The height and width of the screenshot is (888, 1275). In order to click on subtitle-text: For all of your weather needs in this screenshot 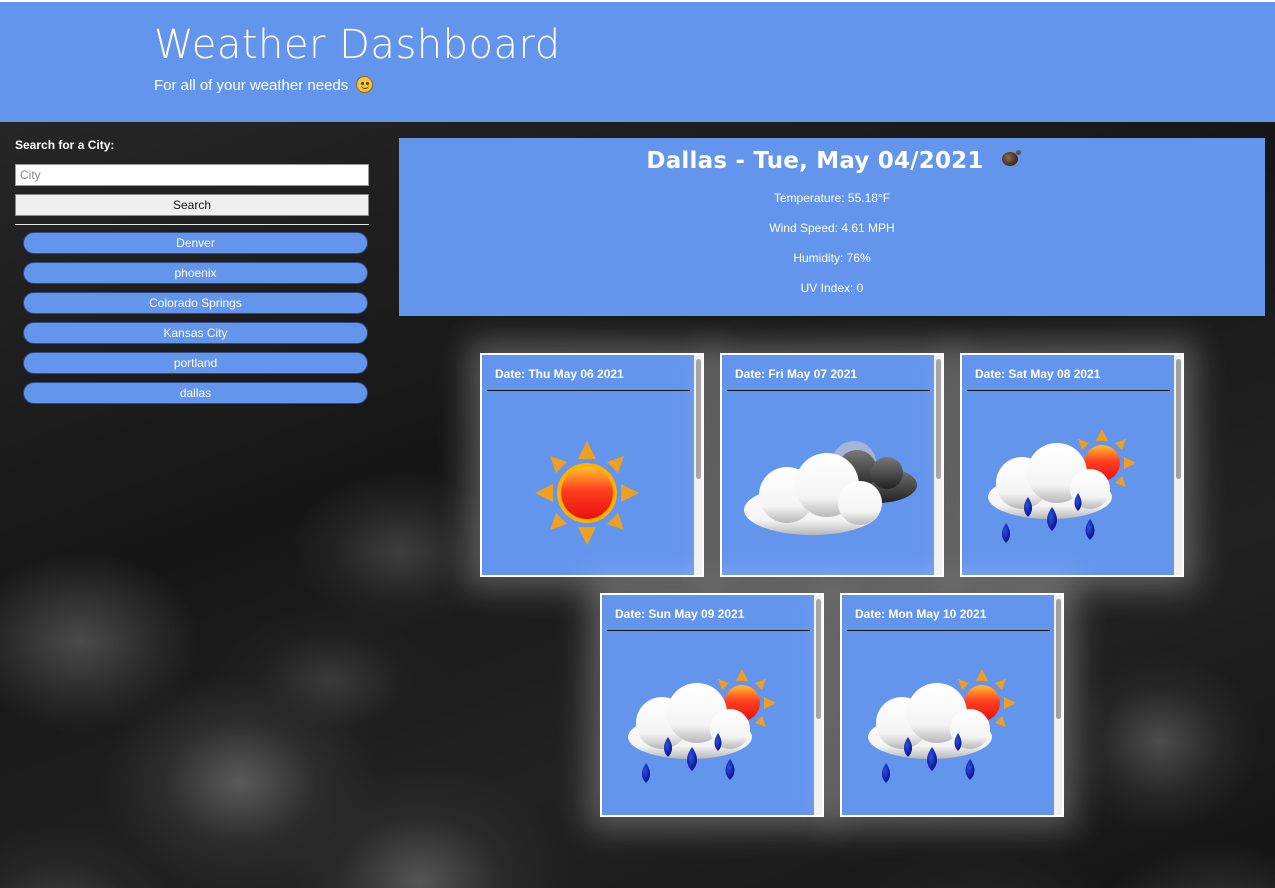, I will do `click(251, 85)`.